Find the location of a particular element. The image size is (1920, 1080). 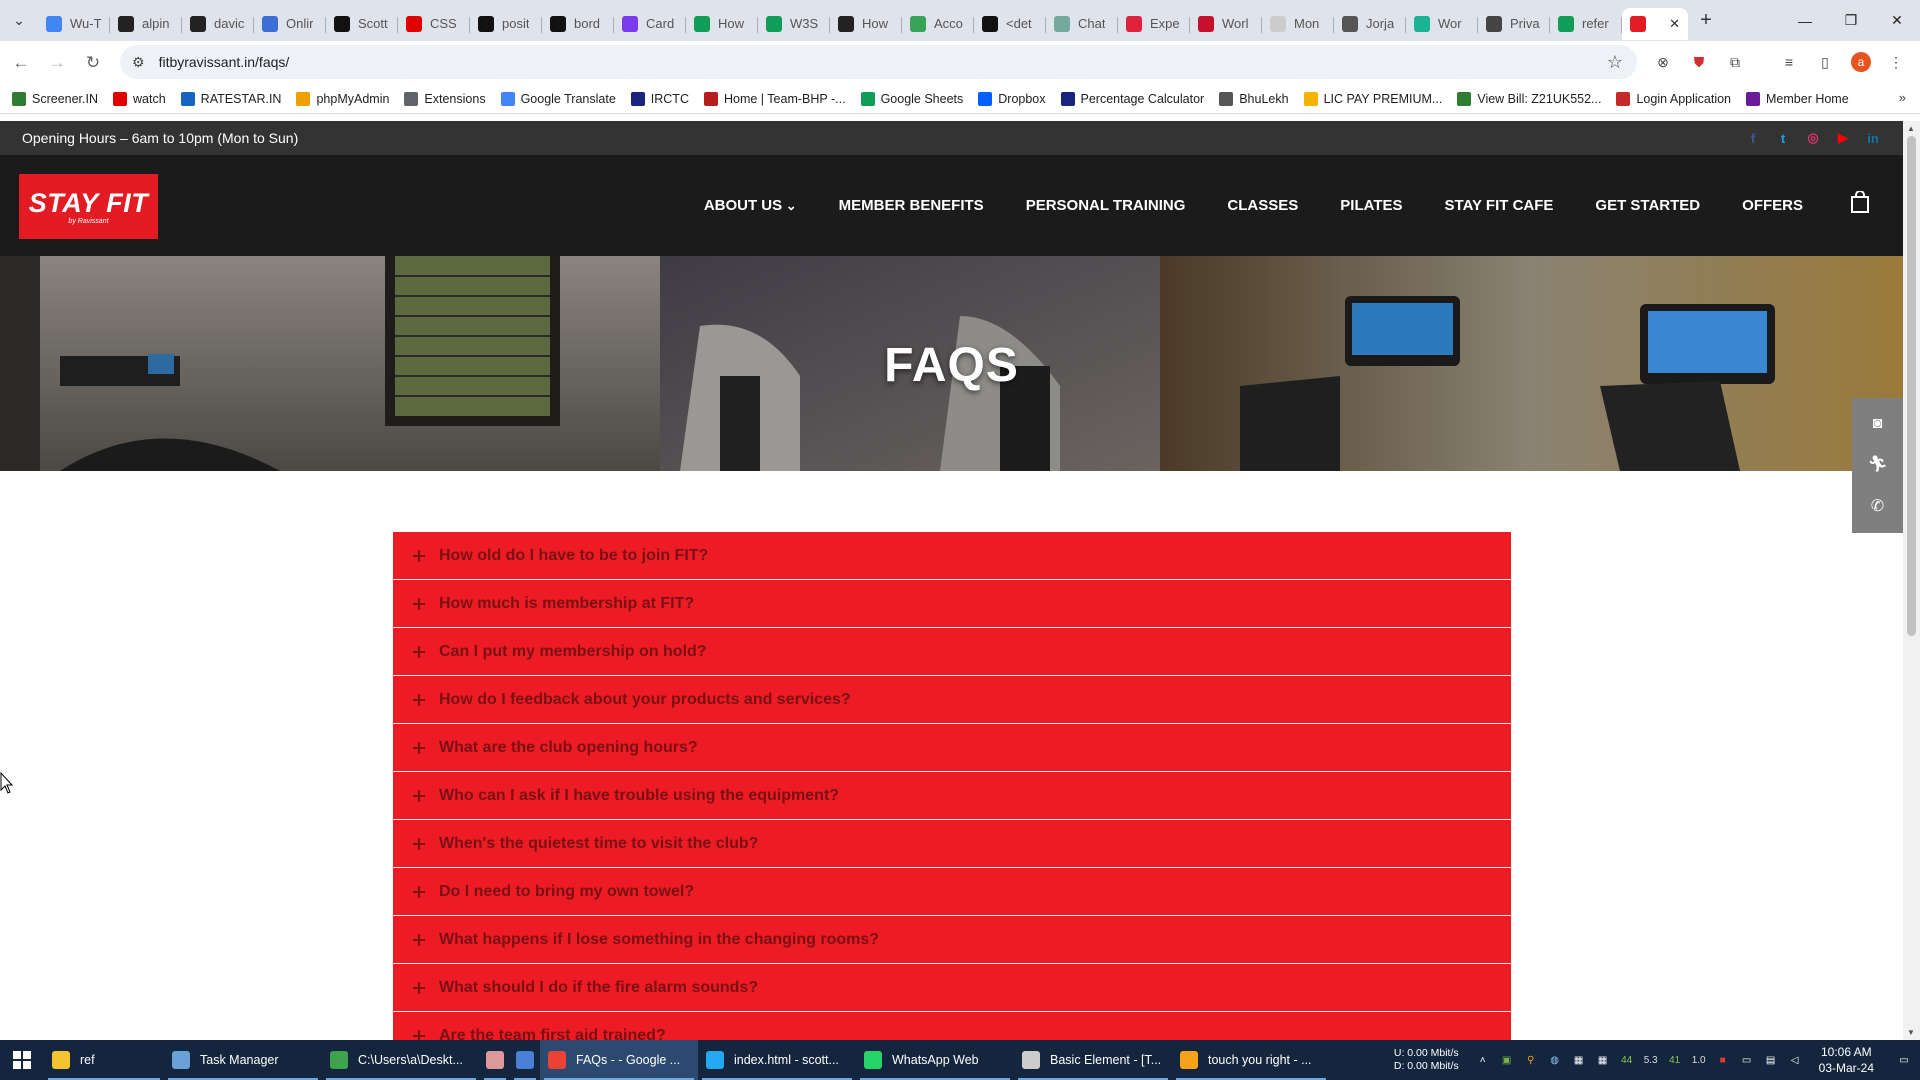

nav-item-about-us: ABOUT US ⌄ is located at coordinates (750, 205).